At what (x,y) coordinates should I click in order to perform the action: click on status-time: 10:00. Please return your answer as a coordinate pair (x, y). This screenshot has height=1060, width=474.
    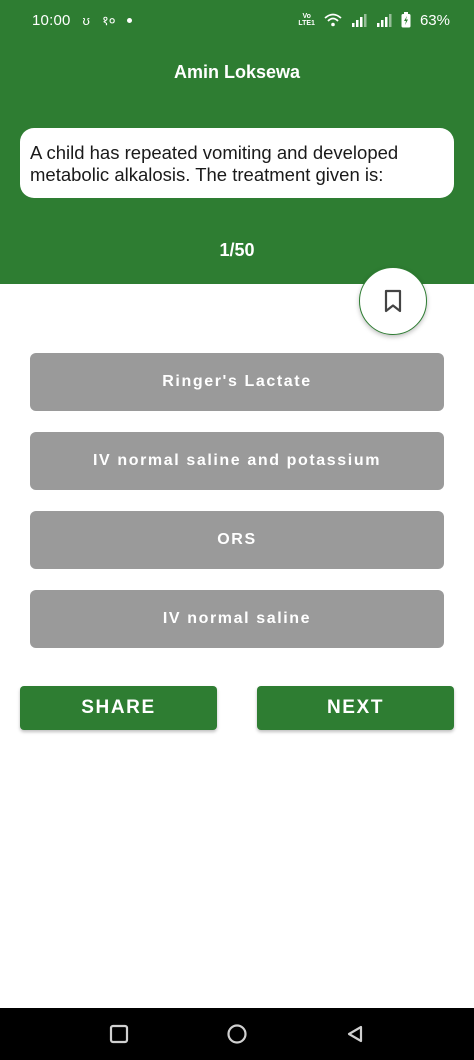
    Looking at the image, I should click on (51, 20).